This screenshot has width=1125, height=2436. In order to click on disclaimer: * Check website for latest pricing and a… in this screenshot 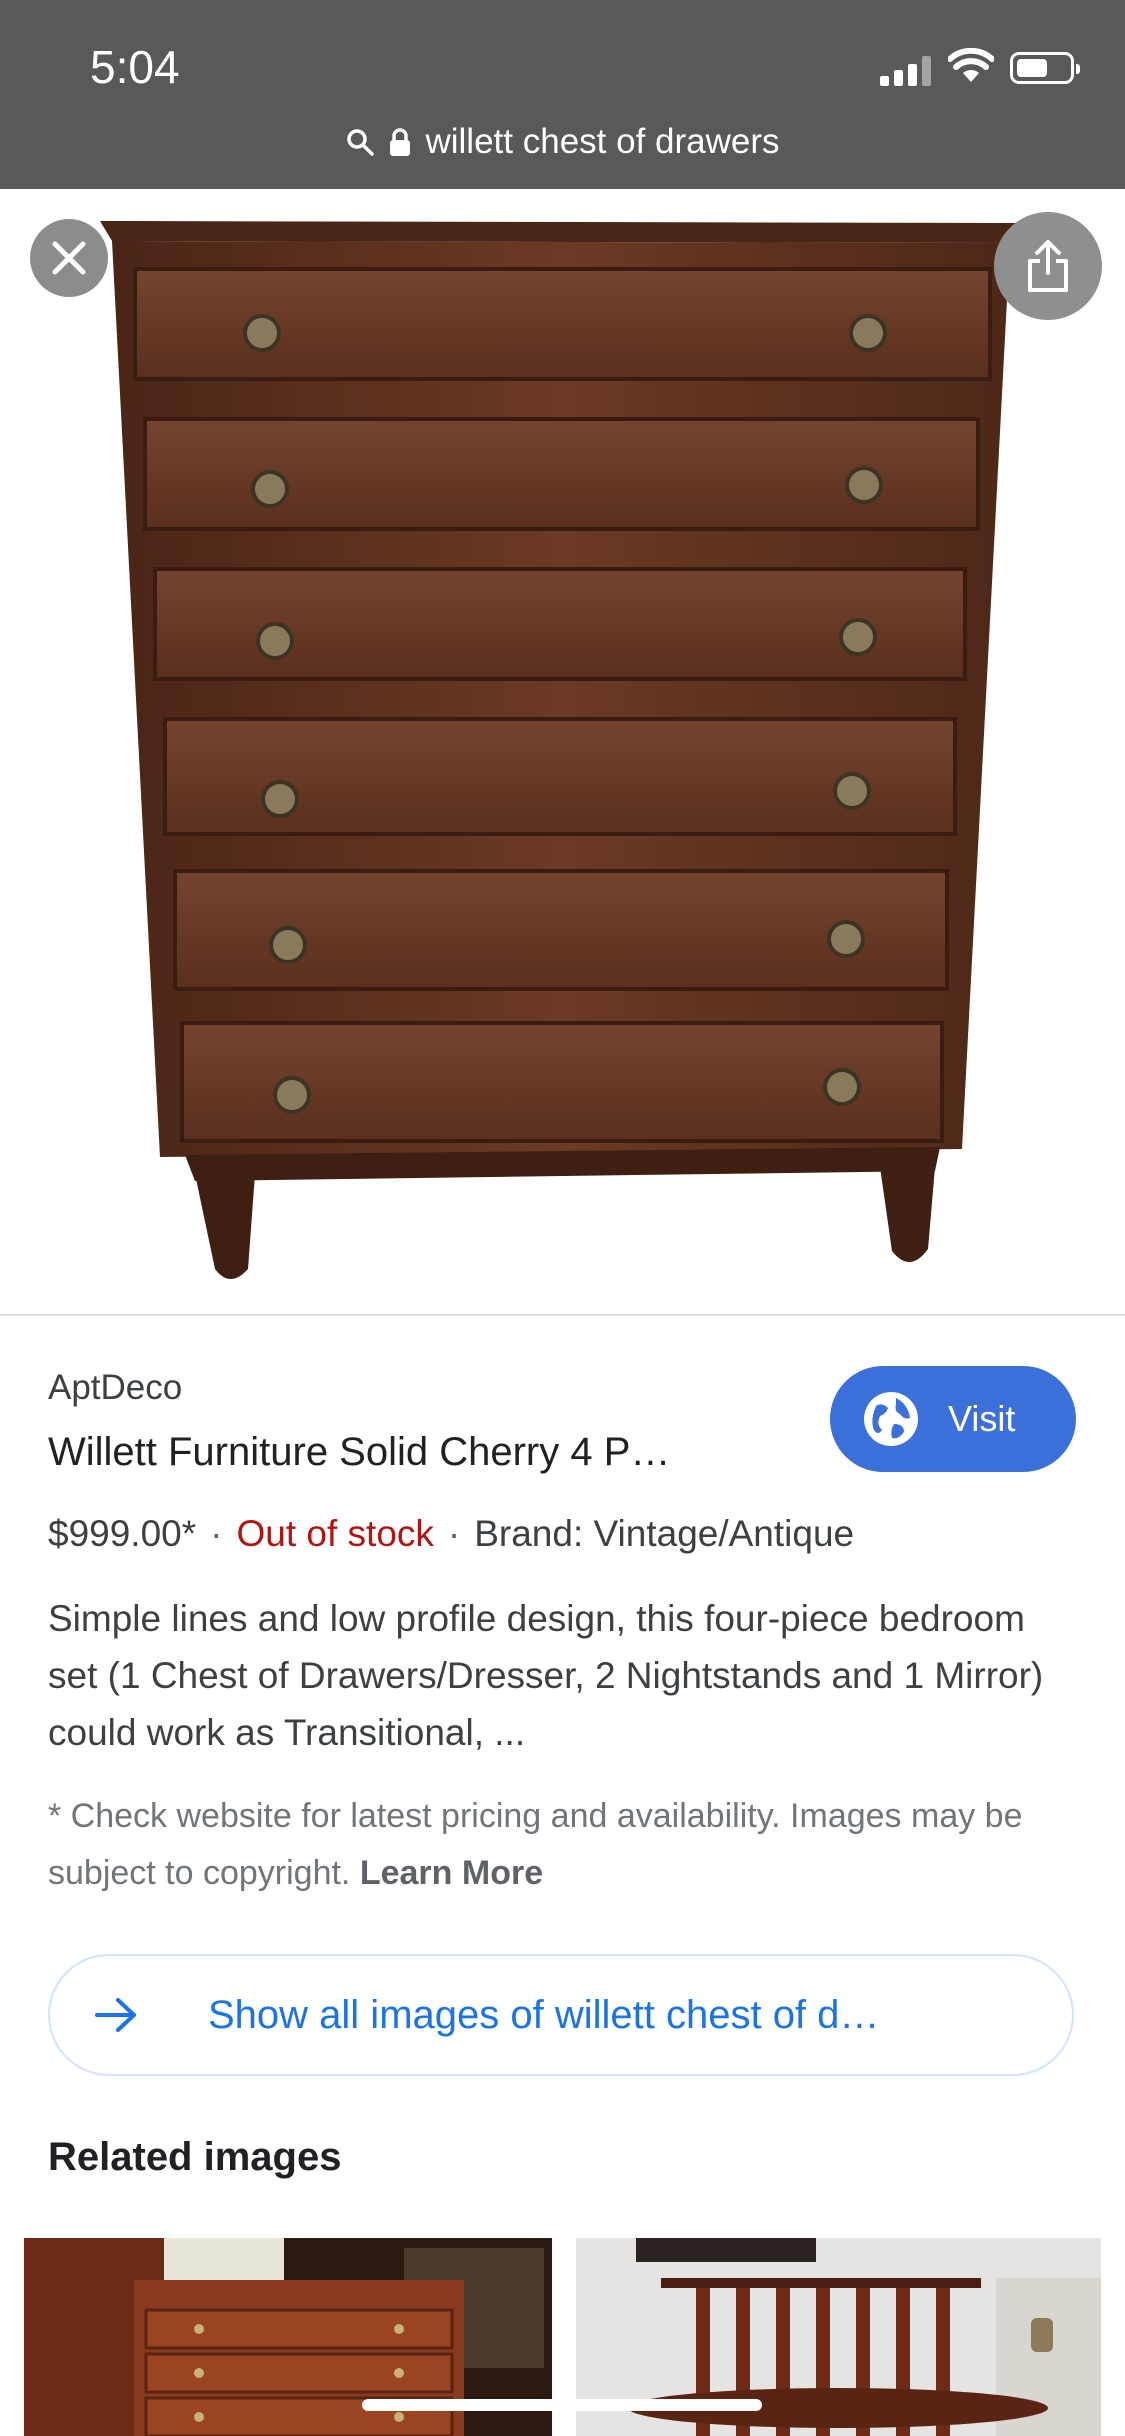, I will do `click(563, 1845)`.